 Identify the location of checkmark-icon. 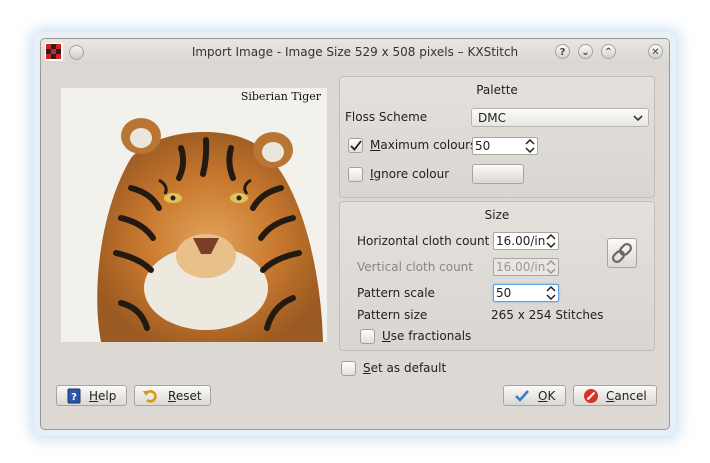
(356, 145).